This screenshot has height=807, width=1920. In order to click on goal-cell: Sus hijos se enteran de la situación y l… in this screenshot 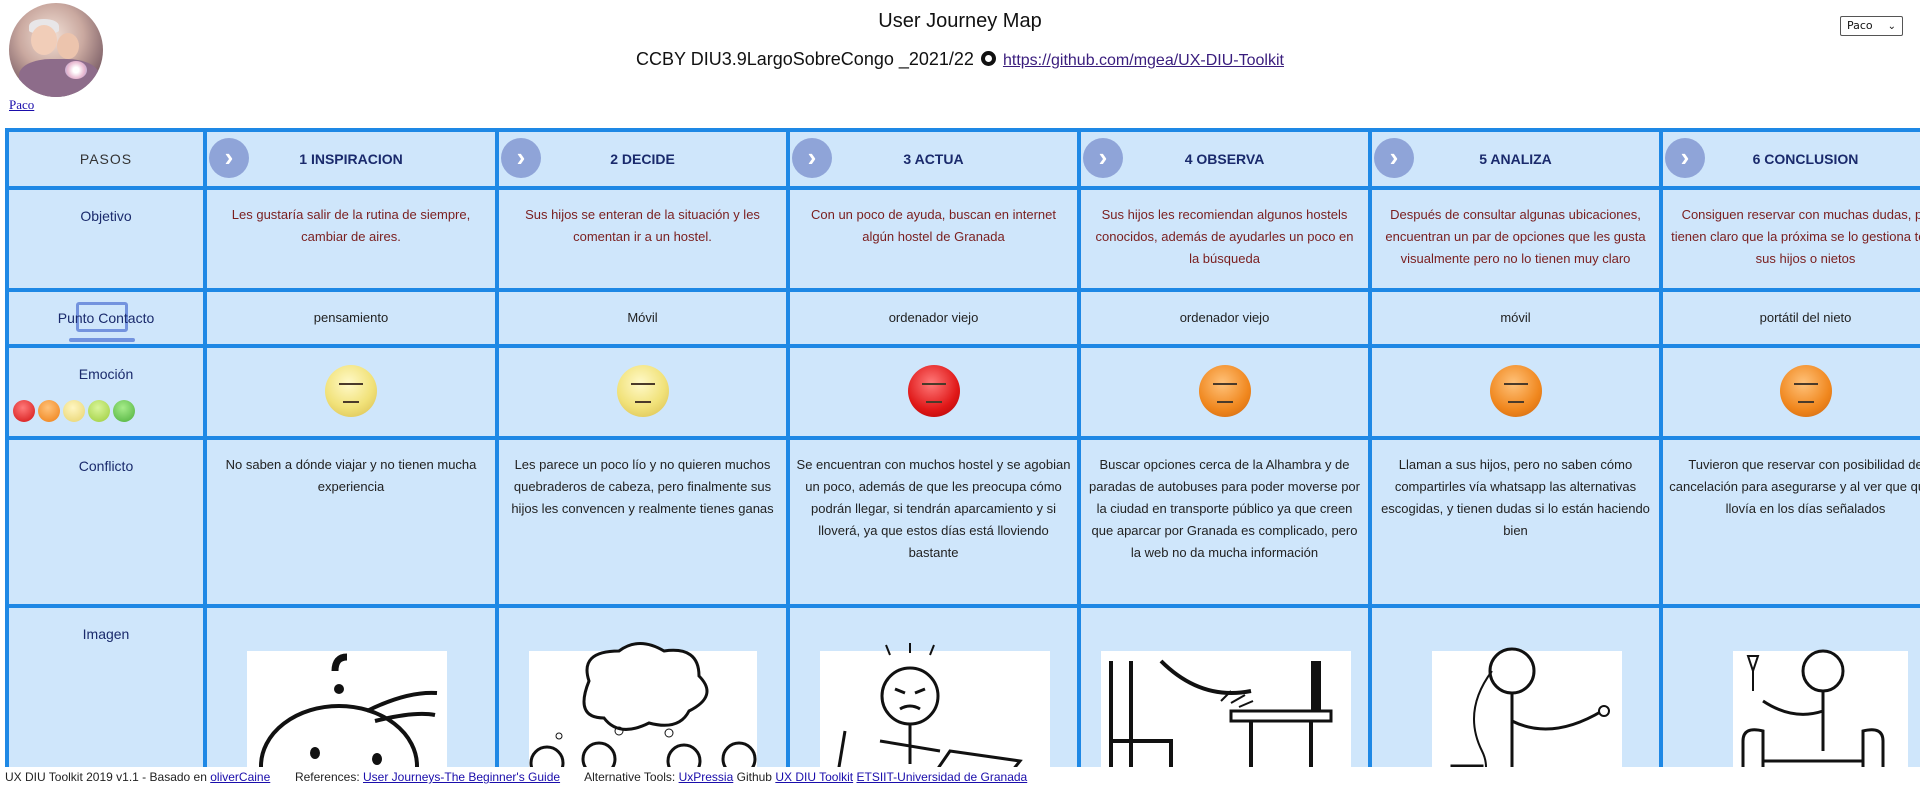, I will do `click(642, 239)`.